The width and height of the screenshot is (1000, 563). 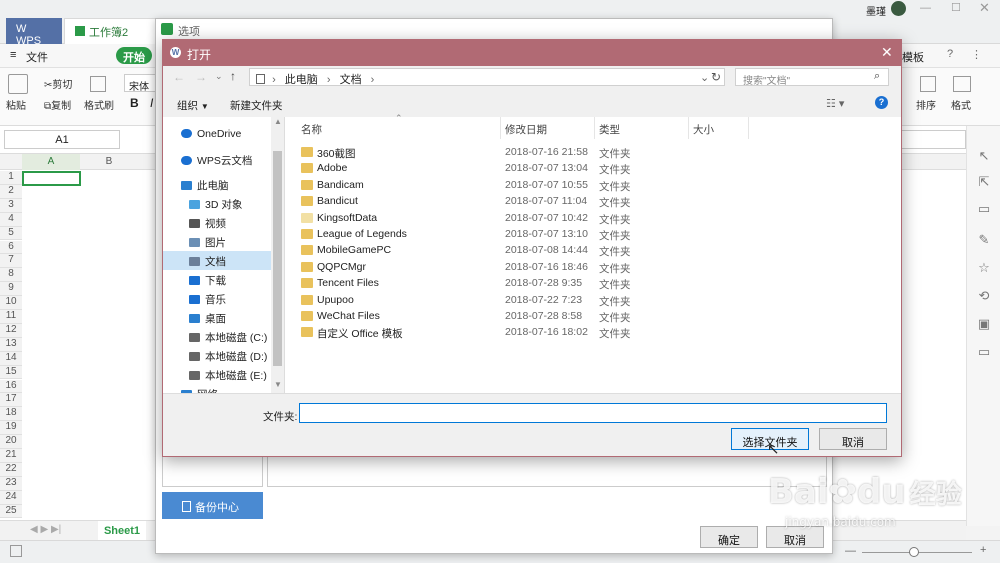 I want to click on row-header: 18, so click(x=11, y=414).